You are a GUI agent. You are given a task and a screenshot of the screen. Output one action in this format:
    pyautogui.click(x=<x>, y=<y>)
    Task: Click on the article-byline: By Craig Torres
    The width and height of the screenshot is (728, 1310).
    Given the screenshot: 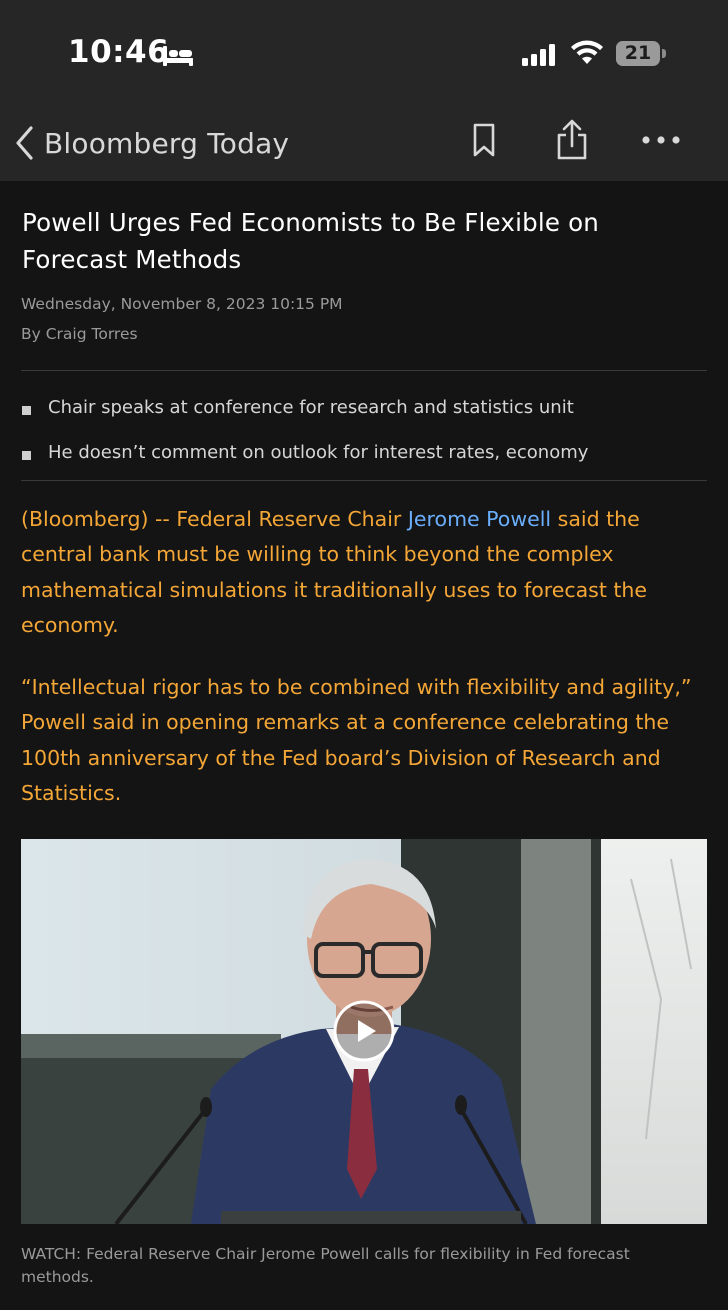 What is the action you would take?
    pyautogui.click(x=79, y=334)
    